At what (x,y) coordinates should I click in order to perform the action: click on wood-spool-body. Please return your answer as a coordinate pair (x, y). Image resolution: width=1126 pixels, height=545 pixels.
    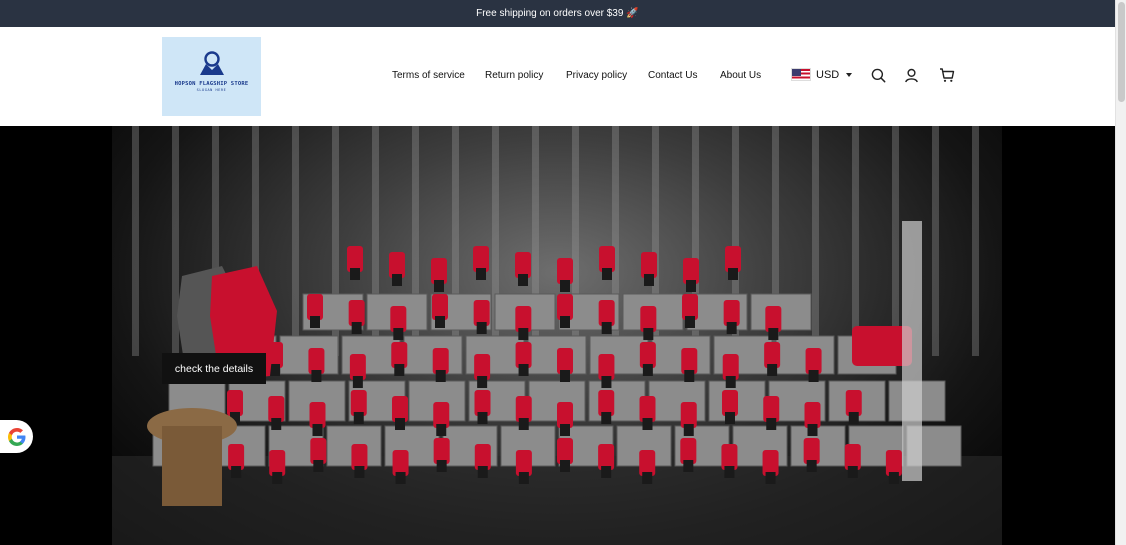
    Looking at the image, I should click on (192, 466).